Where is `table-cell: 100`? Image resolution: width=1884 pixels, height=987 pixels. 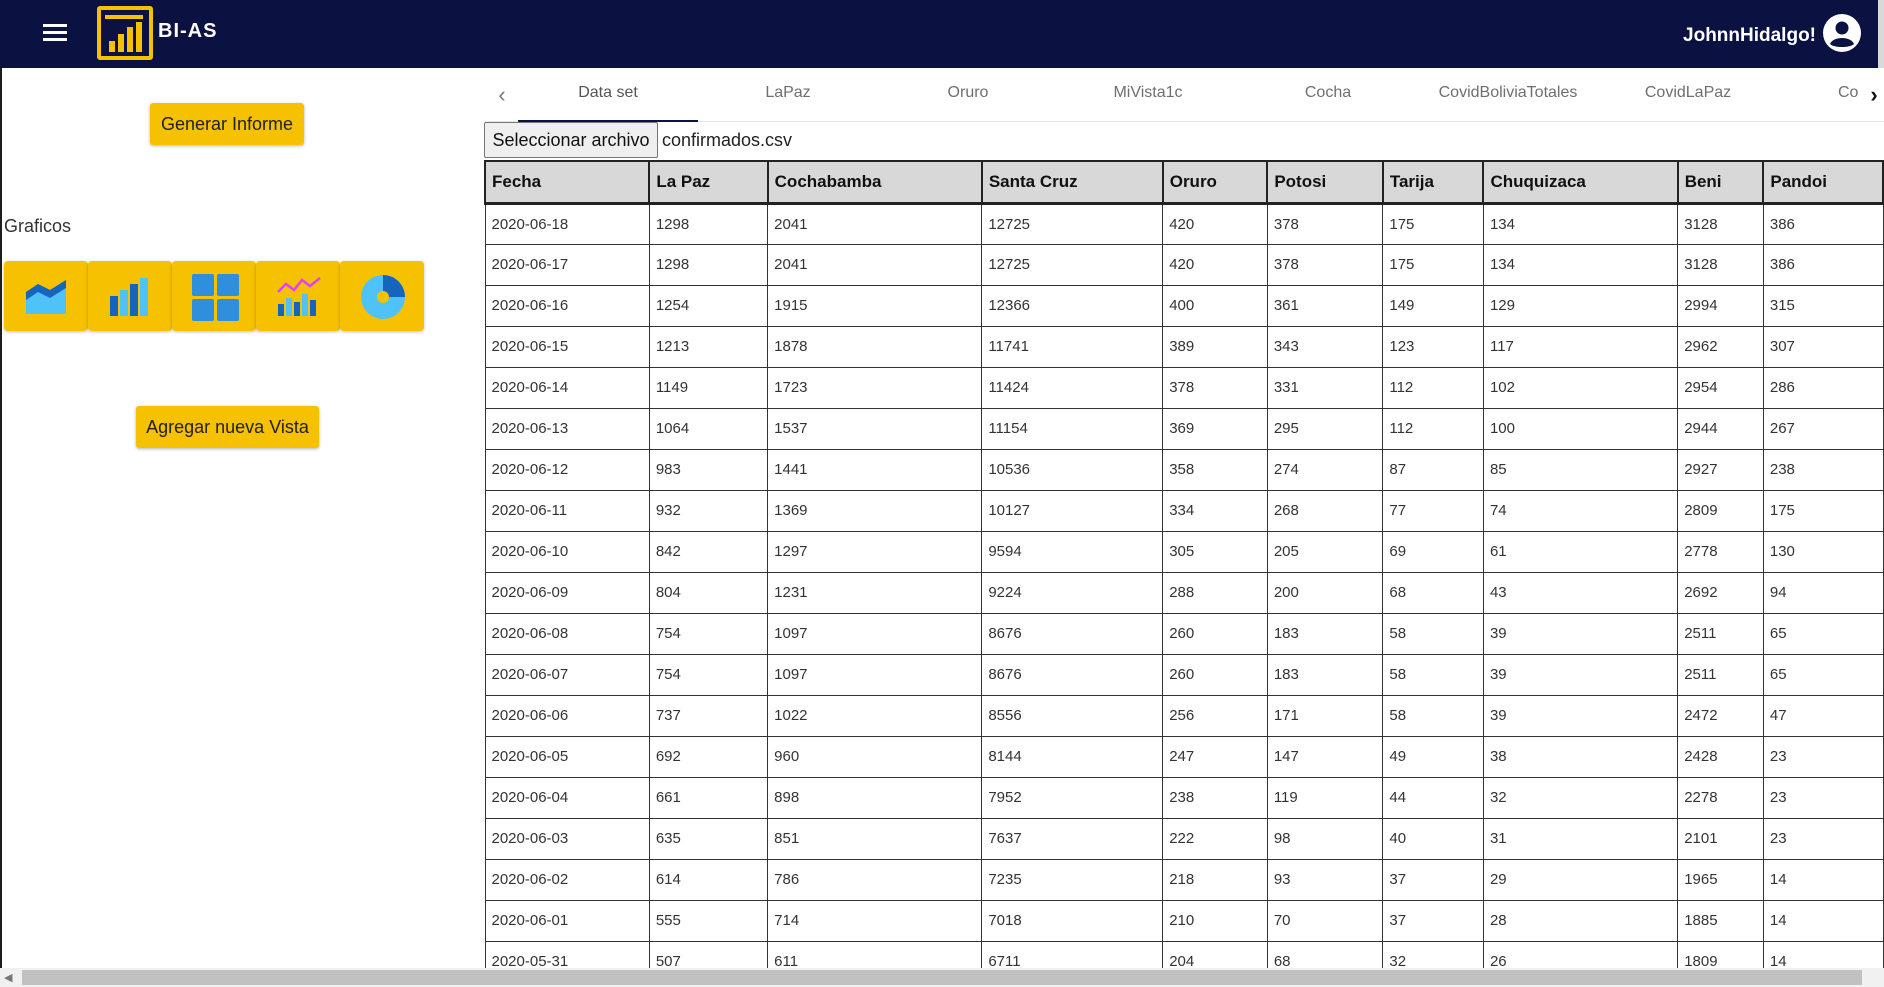
table-cell: 100 is located at coordinates (1580, 428).